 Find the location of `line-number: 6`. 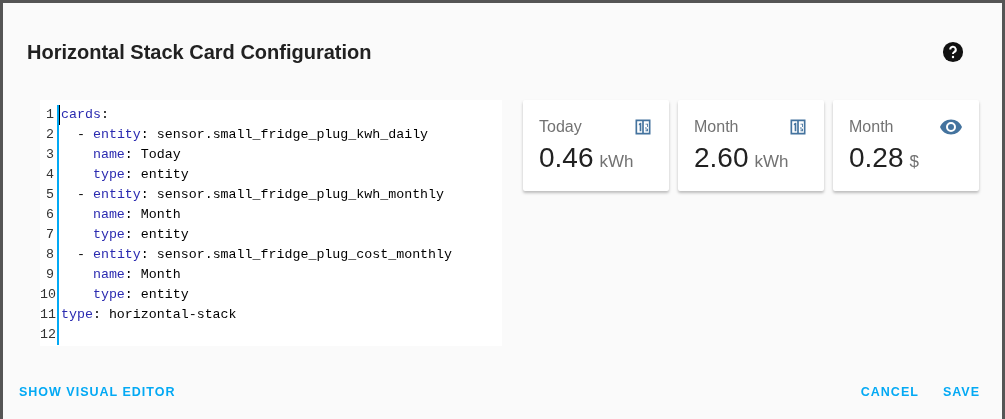

line-number: 6 is located at coordinates (50, 215).